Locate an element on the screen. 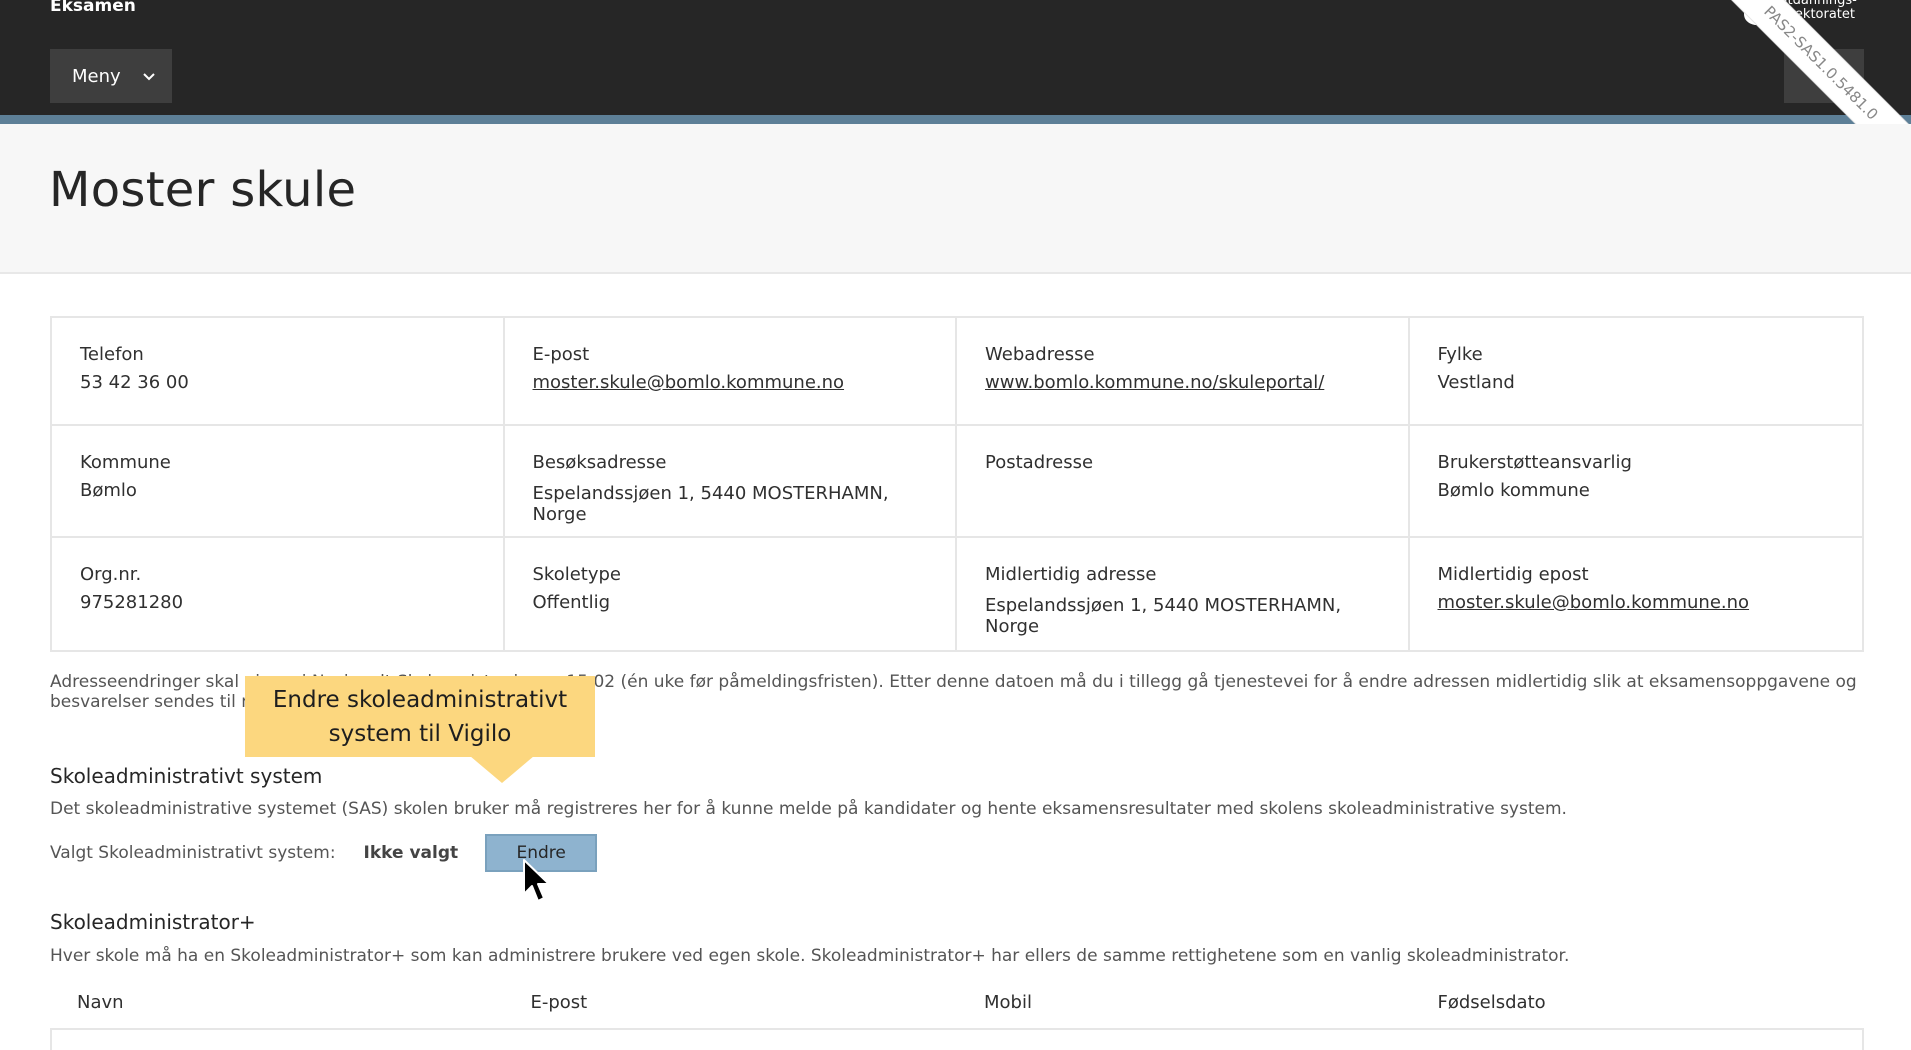  info-label: Kommune is located at coordinates (125, 462).